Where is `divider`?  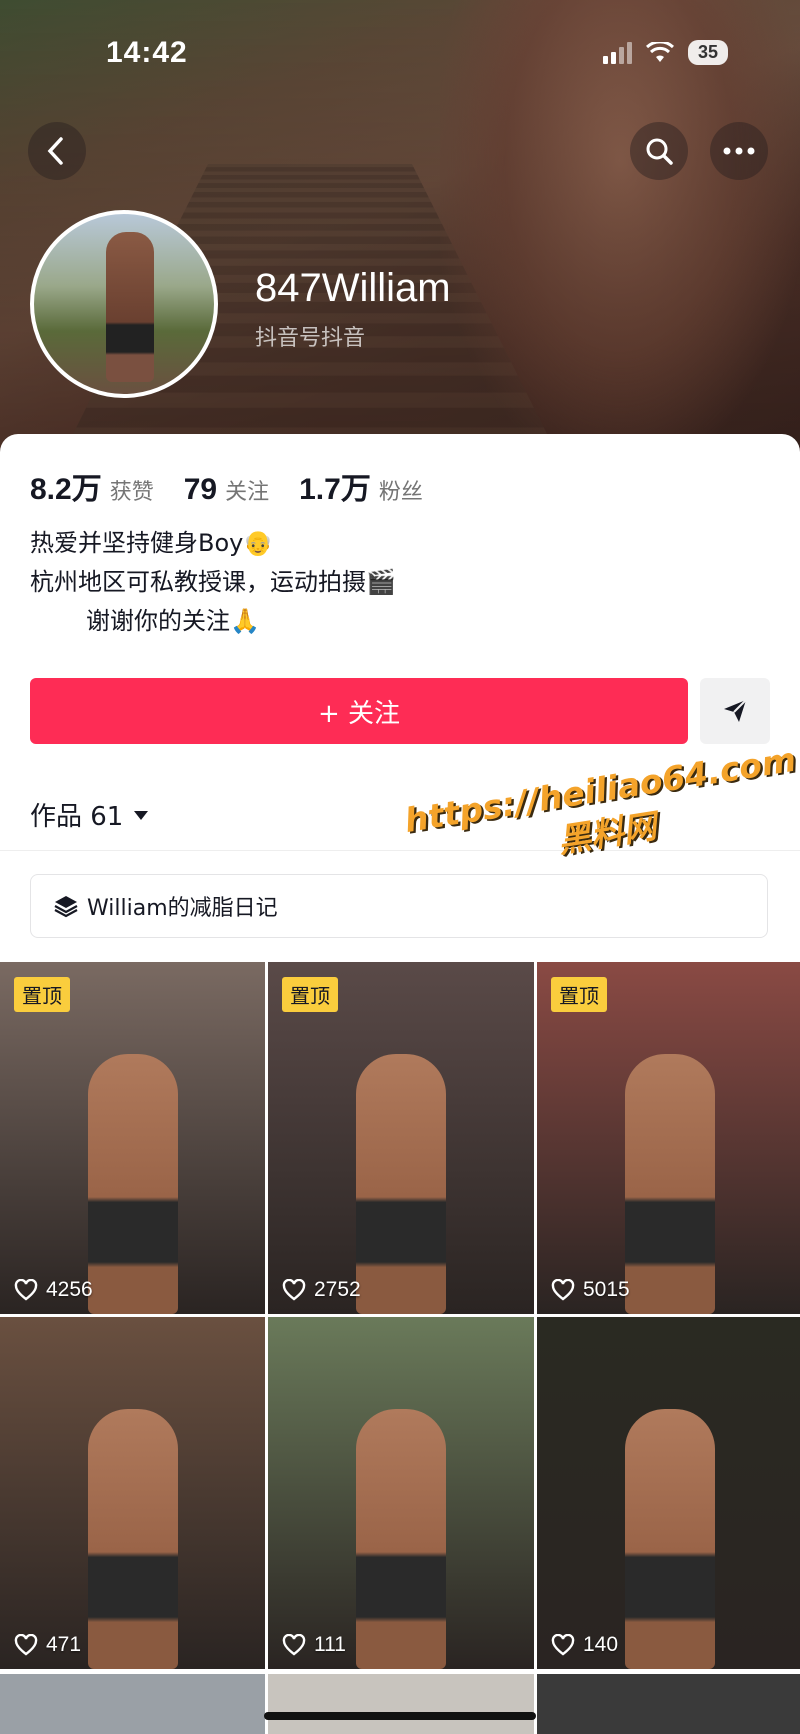 divider is located at coordinates (400, 850).